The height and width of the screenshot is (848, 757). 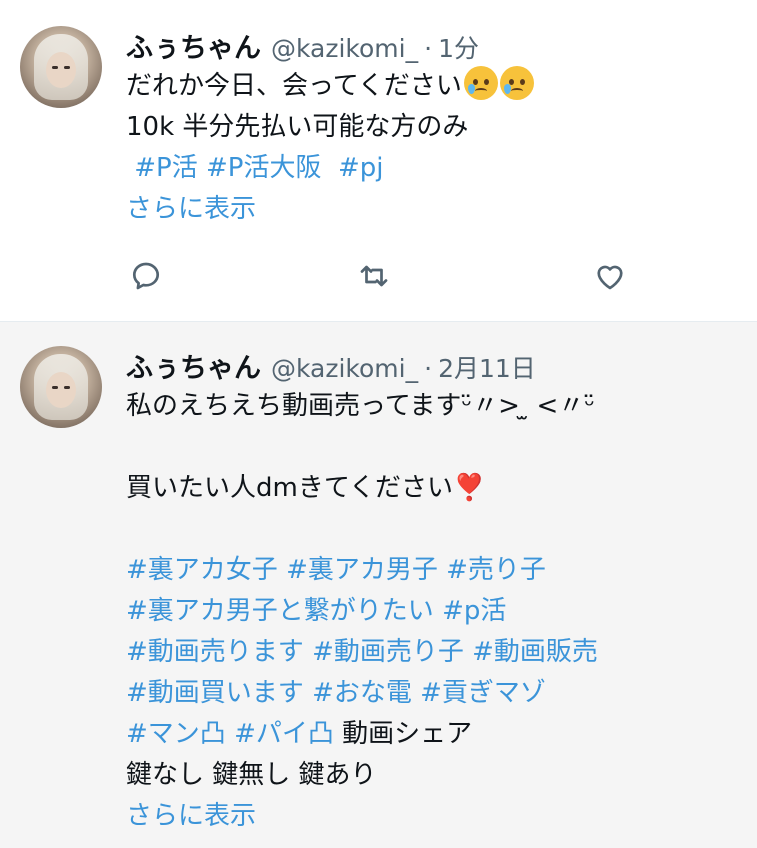 What do you see at coordinates (202, 570) in the screenshot?
I see `hashtag: #裏アカ女子` at bounding box center [202, 570].